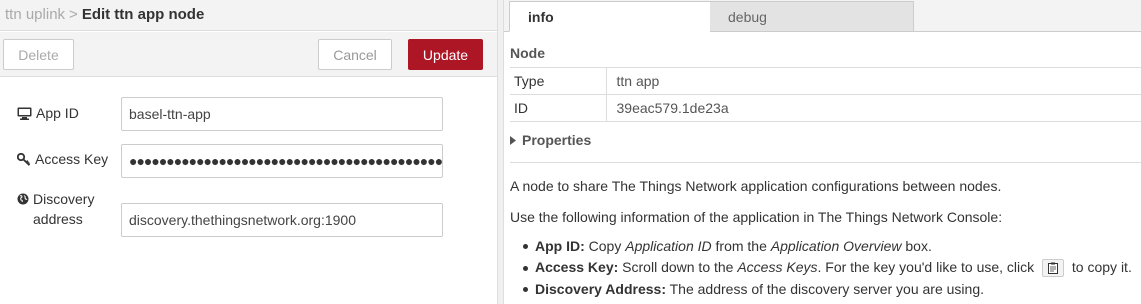 Image resolution: width=1141 pixels, height=304 pixels. I want to click on divider, so click(825, 162).